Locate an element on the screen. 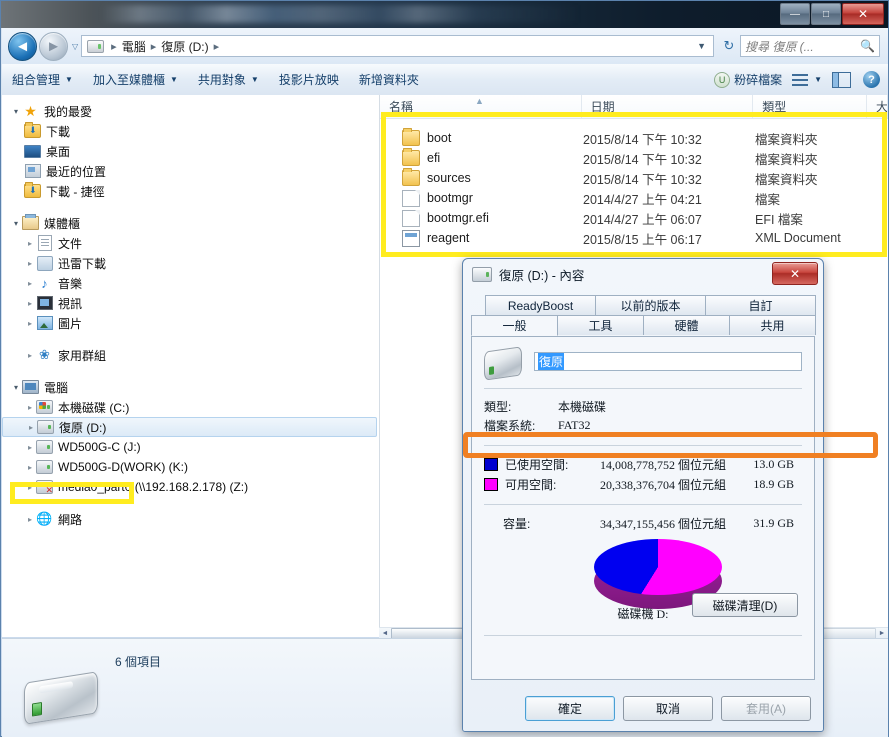  new-folder-button: 新增資料夾 is located at coordinates (389, 80).